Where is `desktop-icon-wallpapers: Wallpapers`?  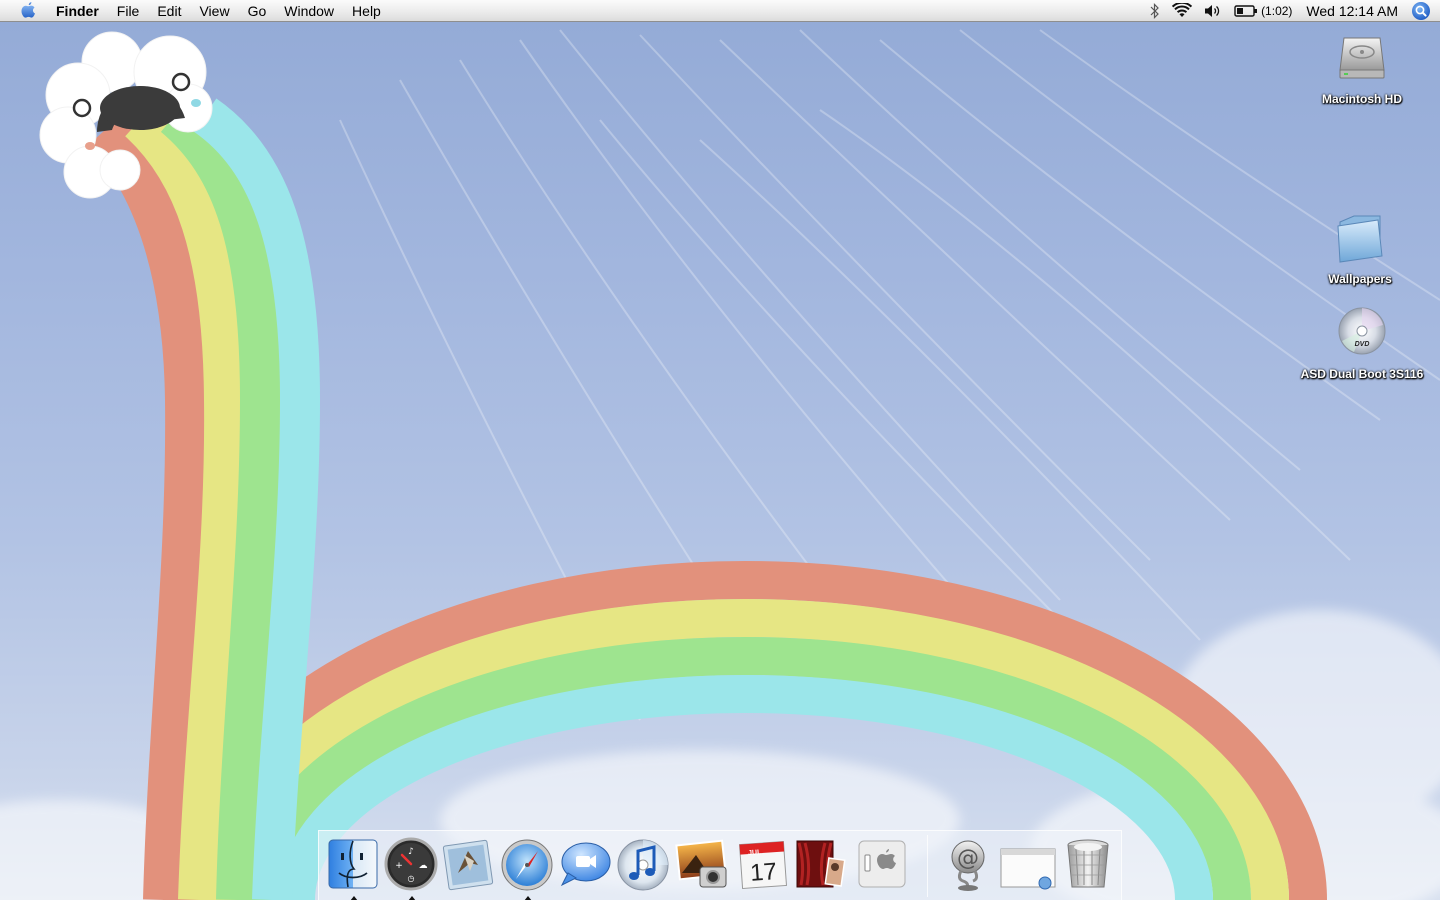
desktop-icon-wallpapers: Wallpapers is located at coordinates (1360, 248).